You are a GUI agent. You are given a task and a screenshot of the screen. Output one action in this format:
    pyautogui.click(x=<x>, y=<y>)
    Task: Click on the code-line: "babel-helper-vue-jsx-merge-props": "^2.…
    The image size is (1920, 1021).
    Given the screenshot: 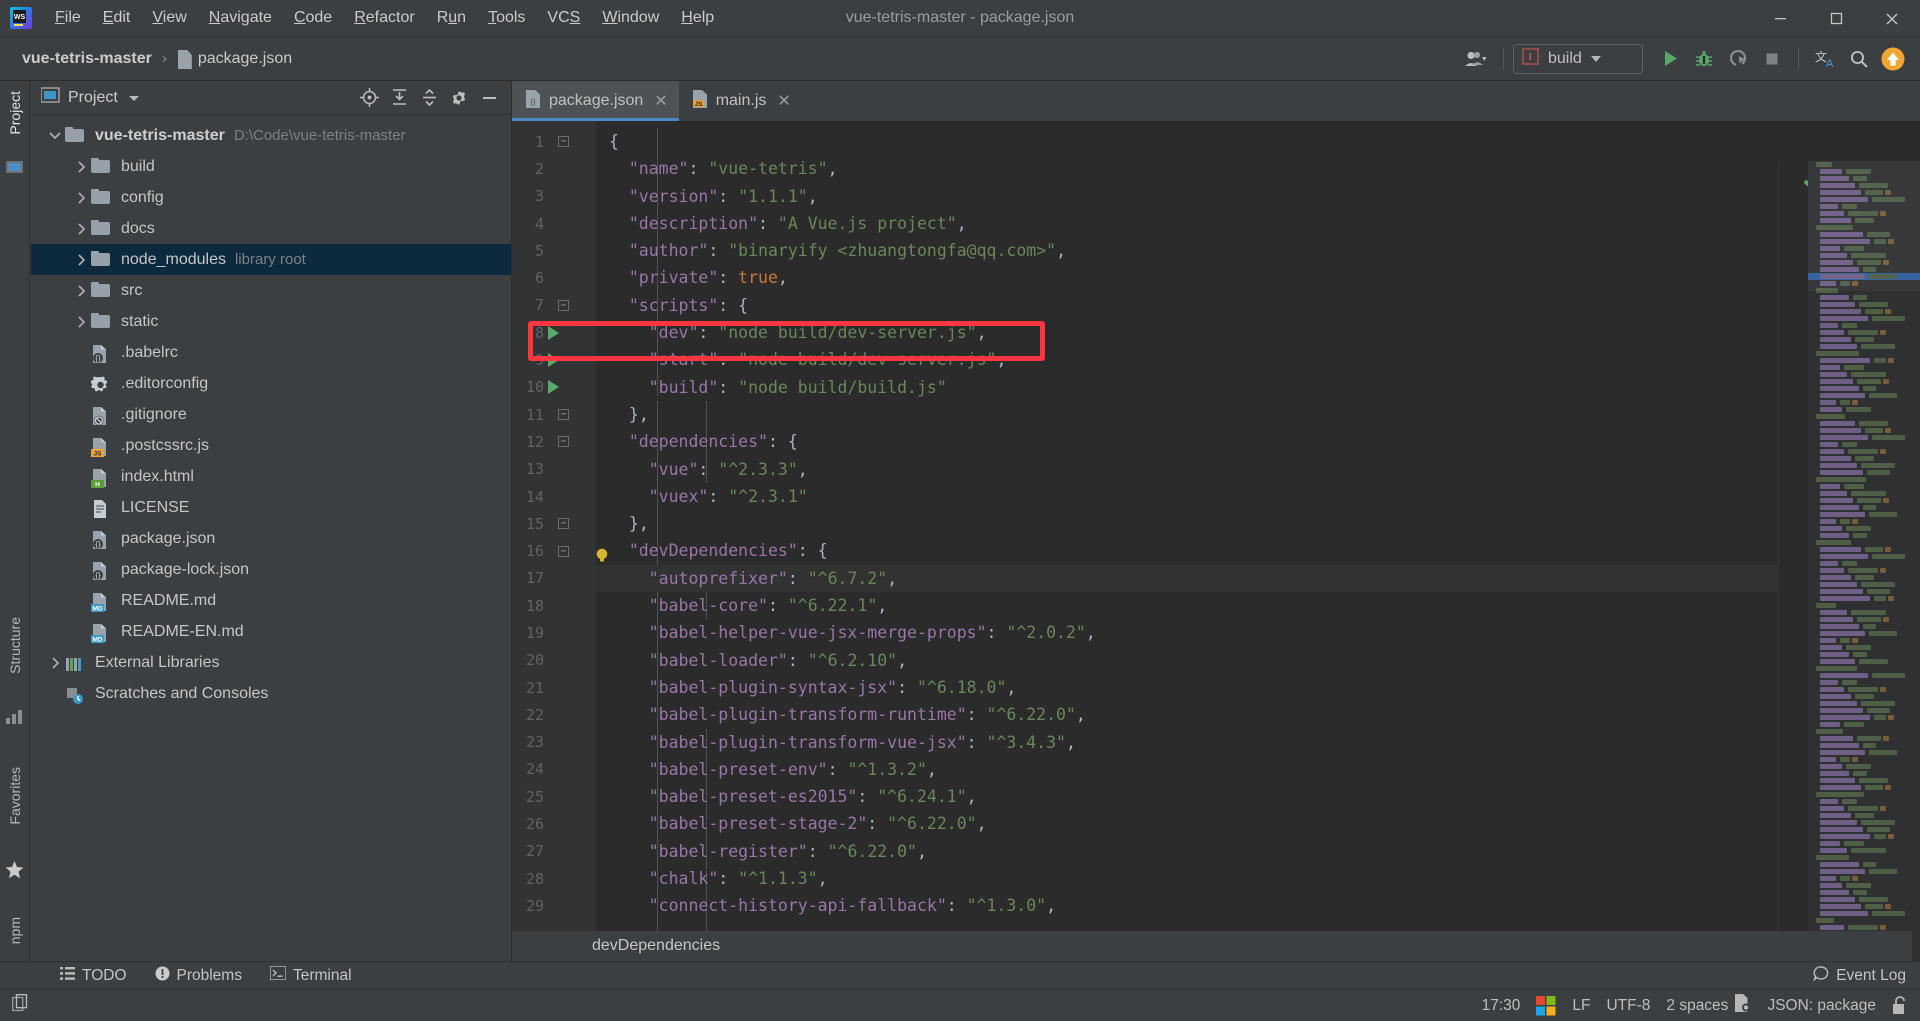 What is the action you would take?
    pyautogui.click(x=1258, y=632)
    